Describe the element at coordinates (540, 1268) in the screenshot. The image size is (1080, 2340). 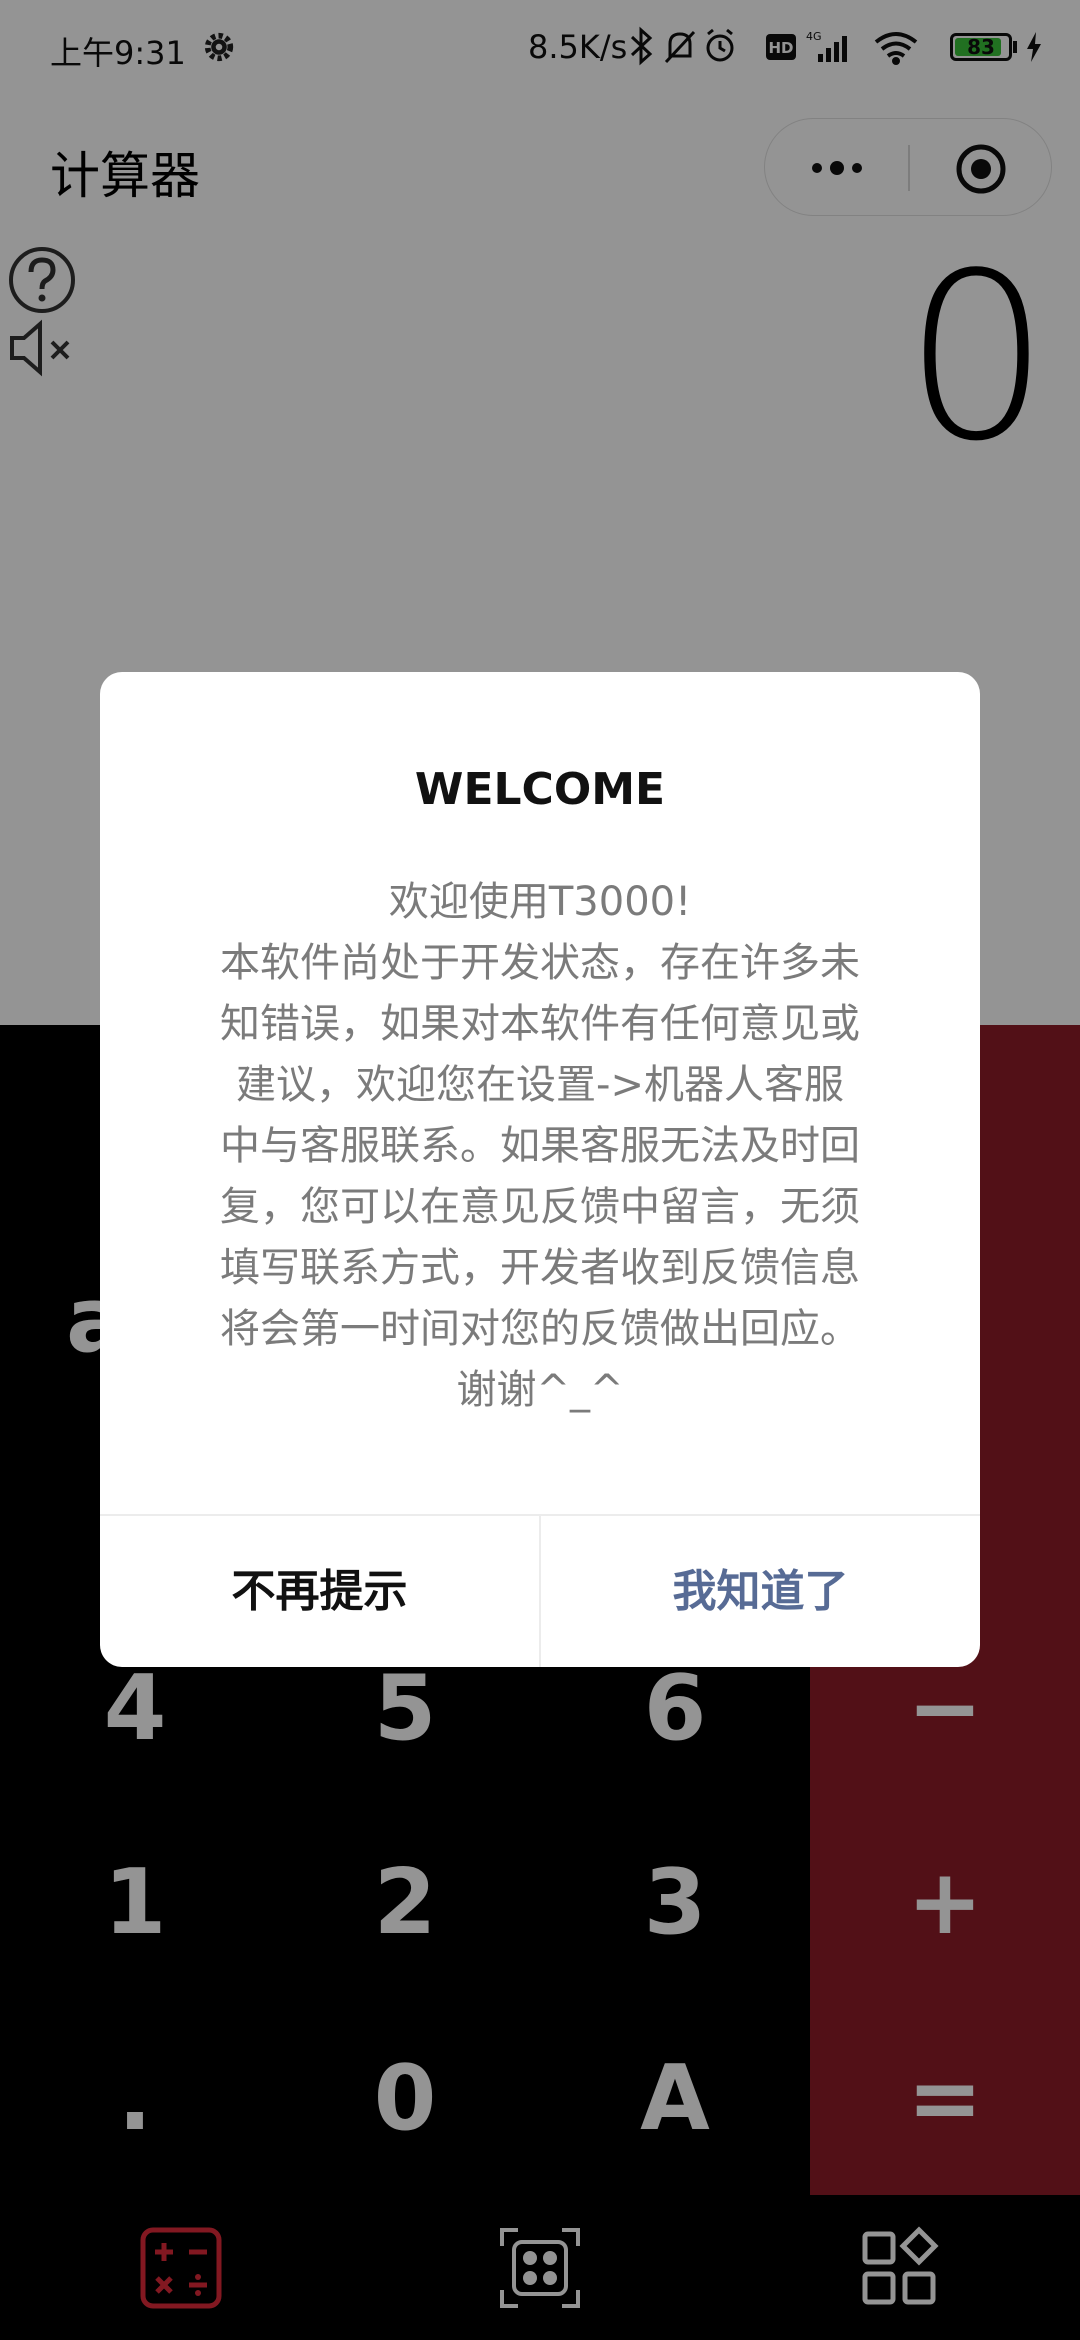
I see `dialog-line: 填写联系方式，开发者收到反馈信息` at that location.